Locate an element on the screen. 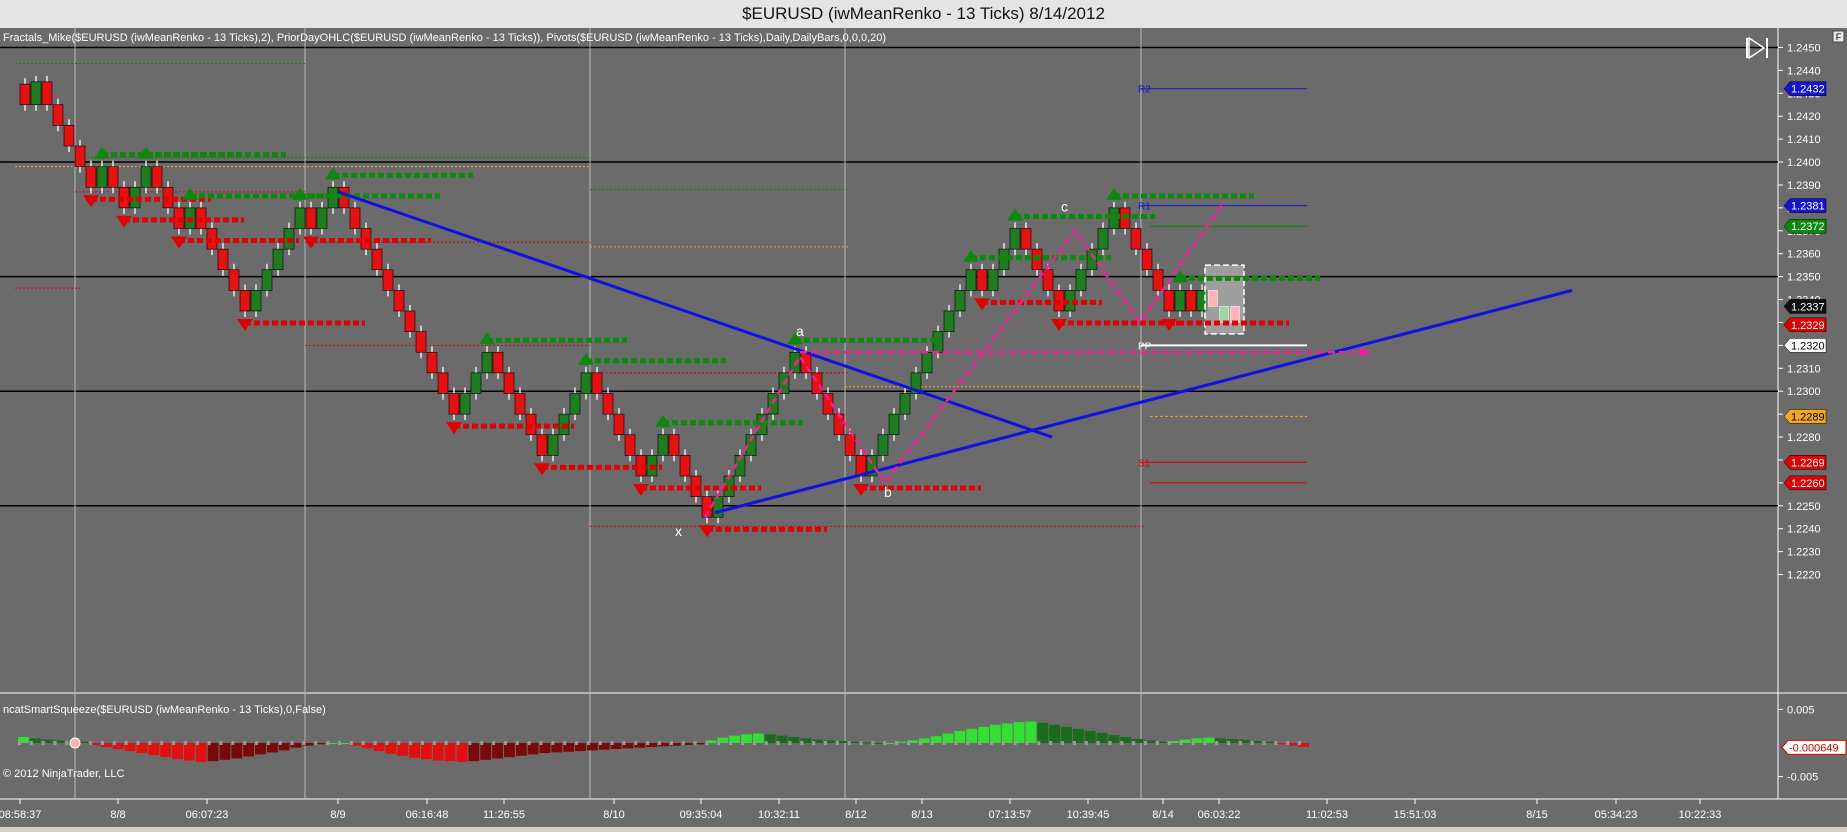 Image resolution: width=1847 pixels, height=832 pixels. price-marker-label: 1.2260 is located at coordinates (1808, 484).